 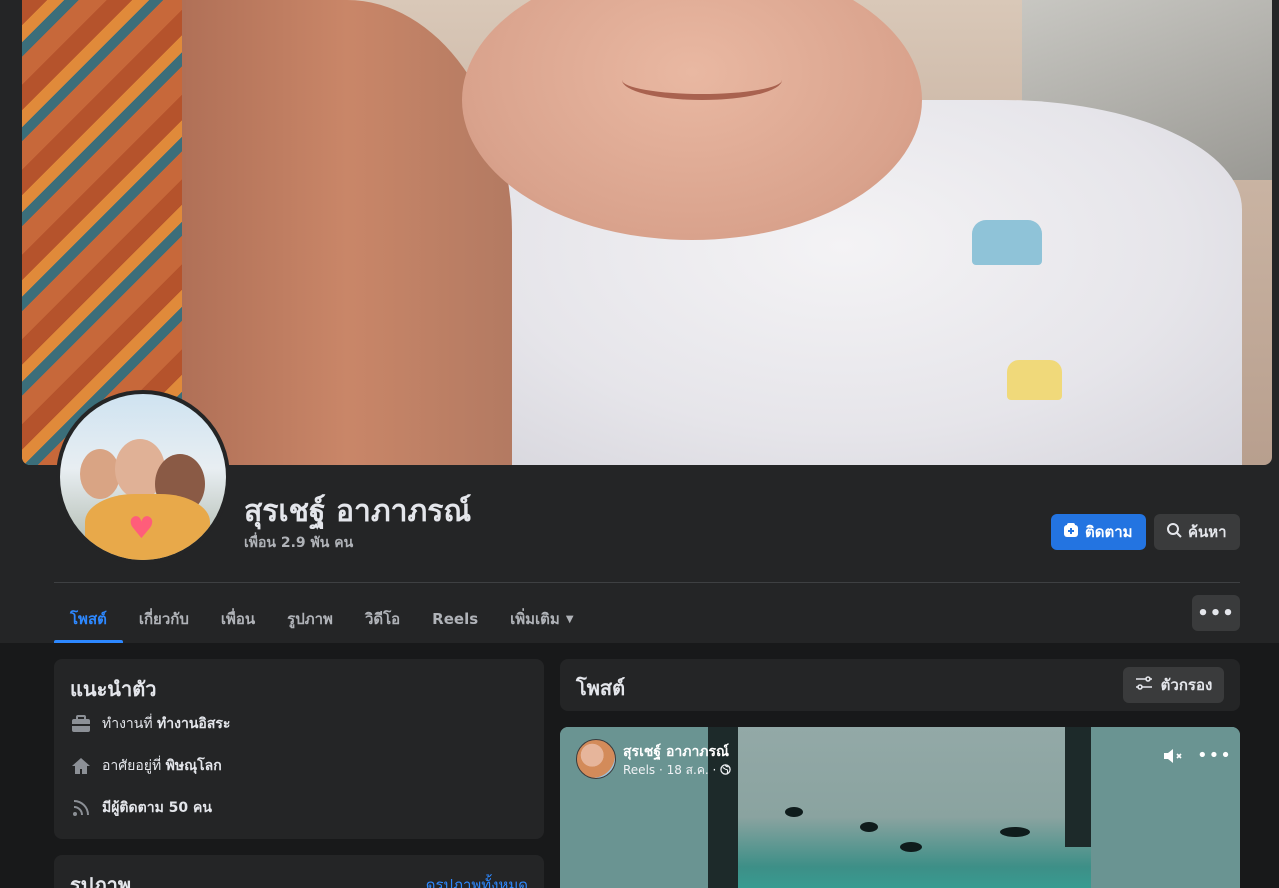 I want to click on rss-icon, so click(x=81, y=808).